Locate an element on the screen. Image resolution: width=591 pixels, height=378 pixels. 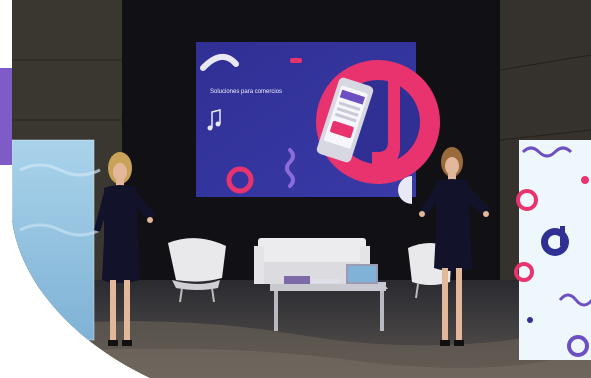
right-led-totem is located at coordinates (552, 250).